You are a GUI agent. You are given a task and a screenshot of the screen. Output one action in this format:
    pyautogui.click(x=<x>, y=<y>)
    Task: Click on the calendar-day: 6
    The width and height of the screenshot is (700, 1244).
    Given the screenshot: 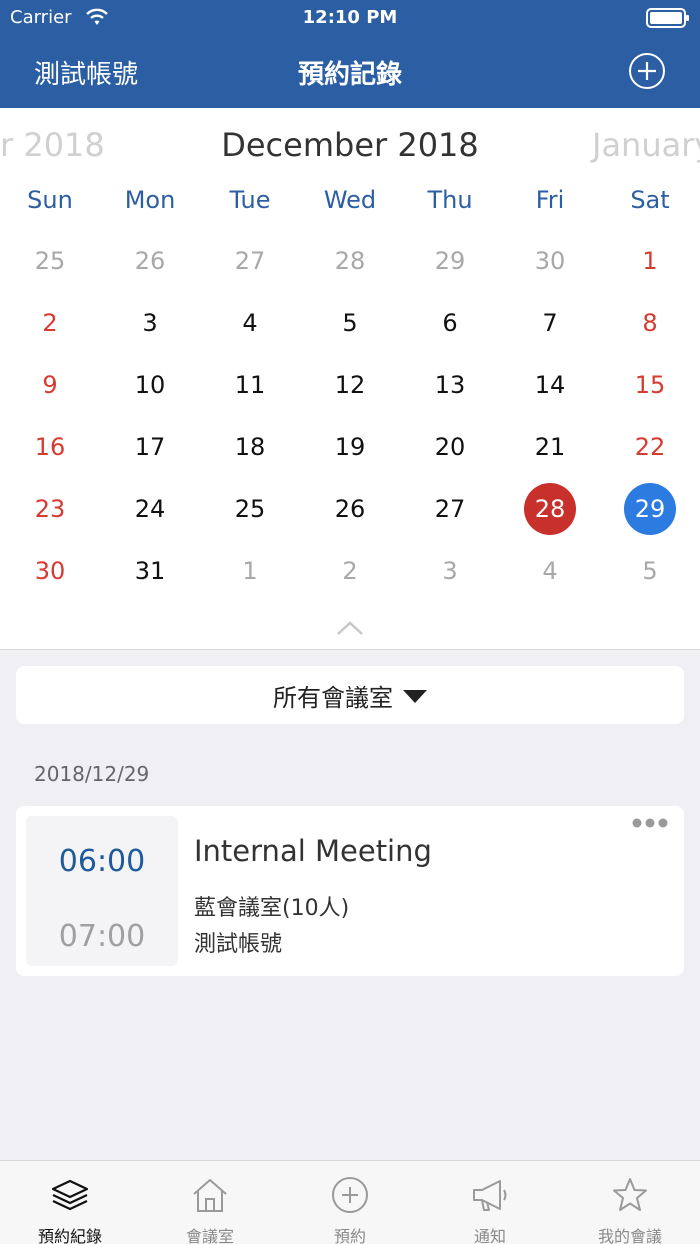 What is the action you would take?
    pyautogui.click(x=450, y=323)
    